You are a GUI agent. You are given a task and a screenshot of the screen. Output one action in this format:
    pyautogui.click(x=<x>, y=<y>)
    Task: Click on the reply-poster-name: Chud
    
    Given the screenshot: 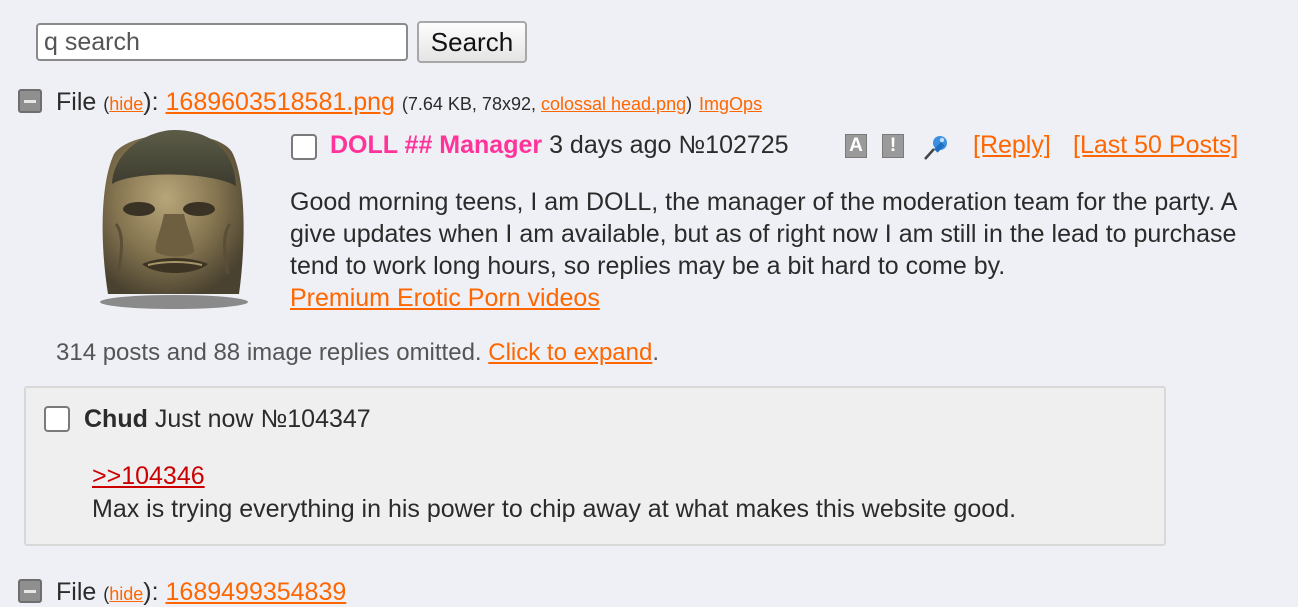 What is the action you would take?
    pyautogui.click(x=116, y=419)
    